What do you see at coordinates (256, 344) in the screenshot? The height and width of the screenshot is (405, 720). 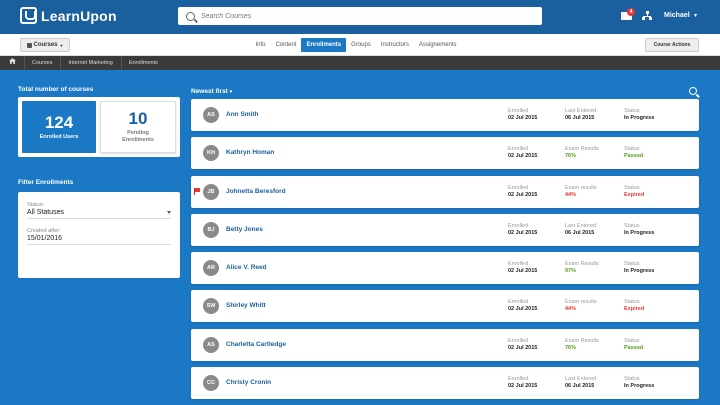 I see `learner-name: Charletta Cartledge` at bounding box center [256, 344].